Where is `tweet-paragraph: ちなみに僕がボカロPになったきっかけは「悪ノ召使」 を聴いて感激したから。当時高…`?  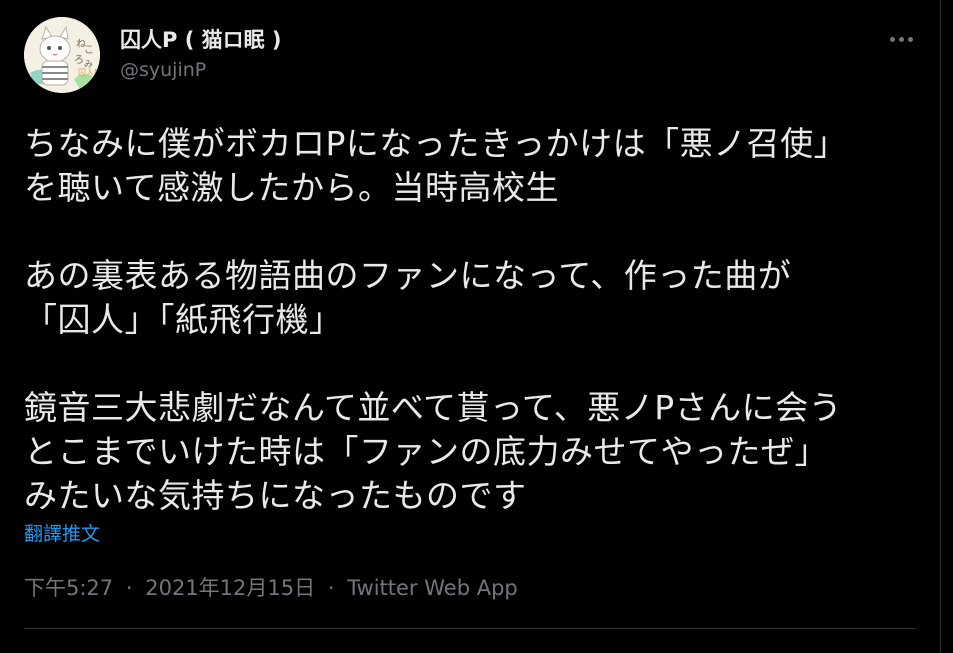
tweet-paragraph: ちなみに僕がボカロPになったきっかけは「悪ノ召使」 を聴いて感激したから。当時高… is located at coordinates (474, 166).